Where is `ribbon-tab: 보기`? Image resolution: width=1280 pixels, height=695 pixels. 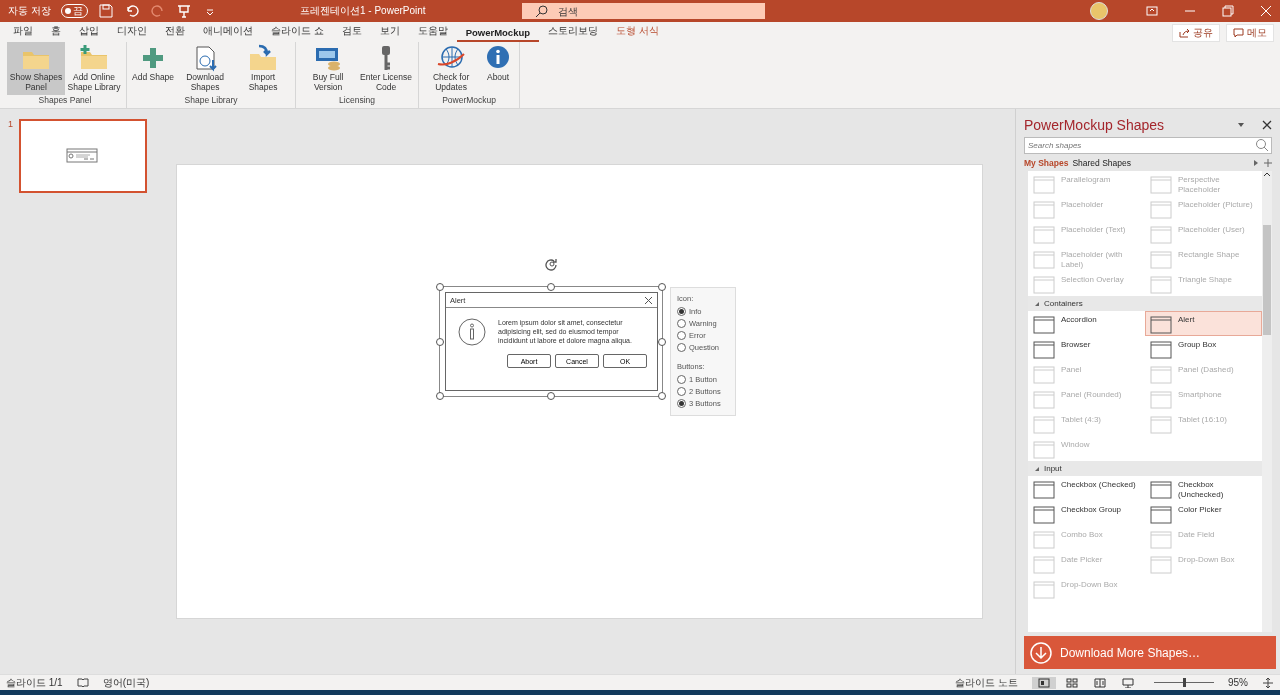 ribbon-tab: 보기 is located at coordinates (389, 33).